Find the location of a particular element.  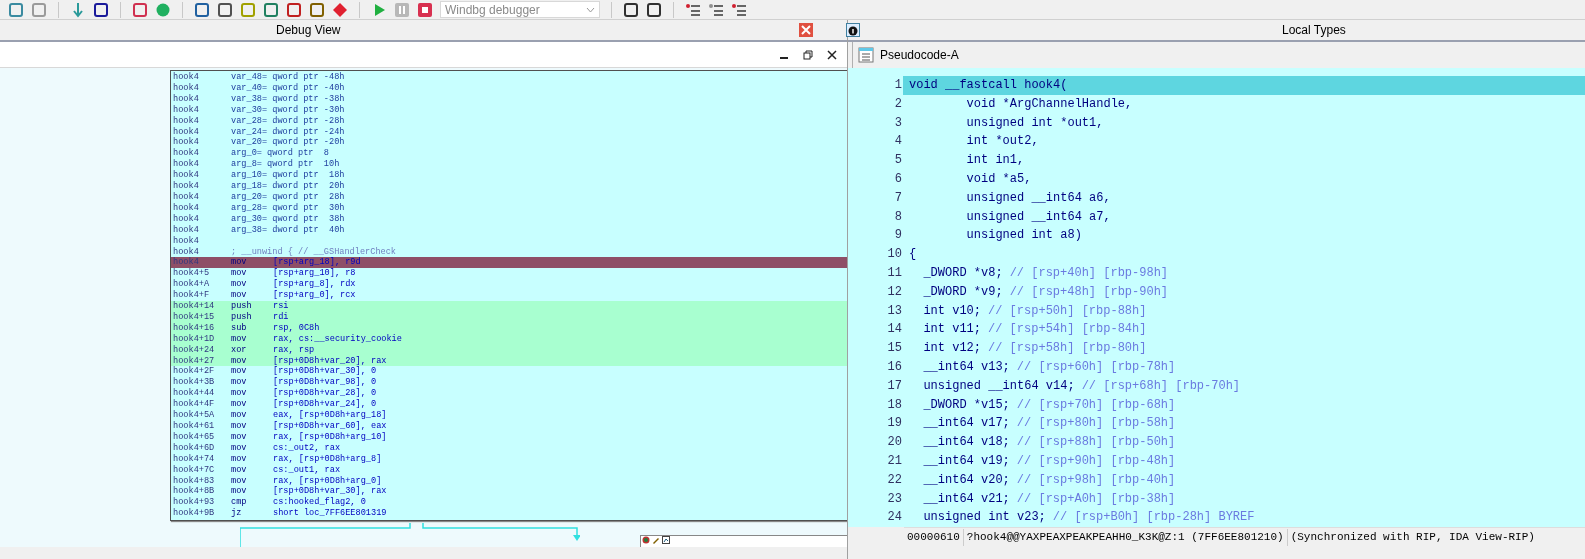

code-line: 19 __int64 v17; // [rsp+80h] [rbp-58h] is located at coordinates (1216, 424).